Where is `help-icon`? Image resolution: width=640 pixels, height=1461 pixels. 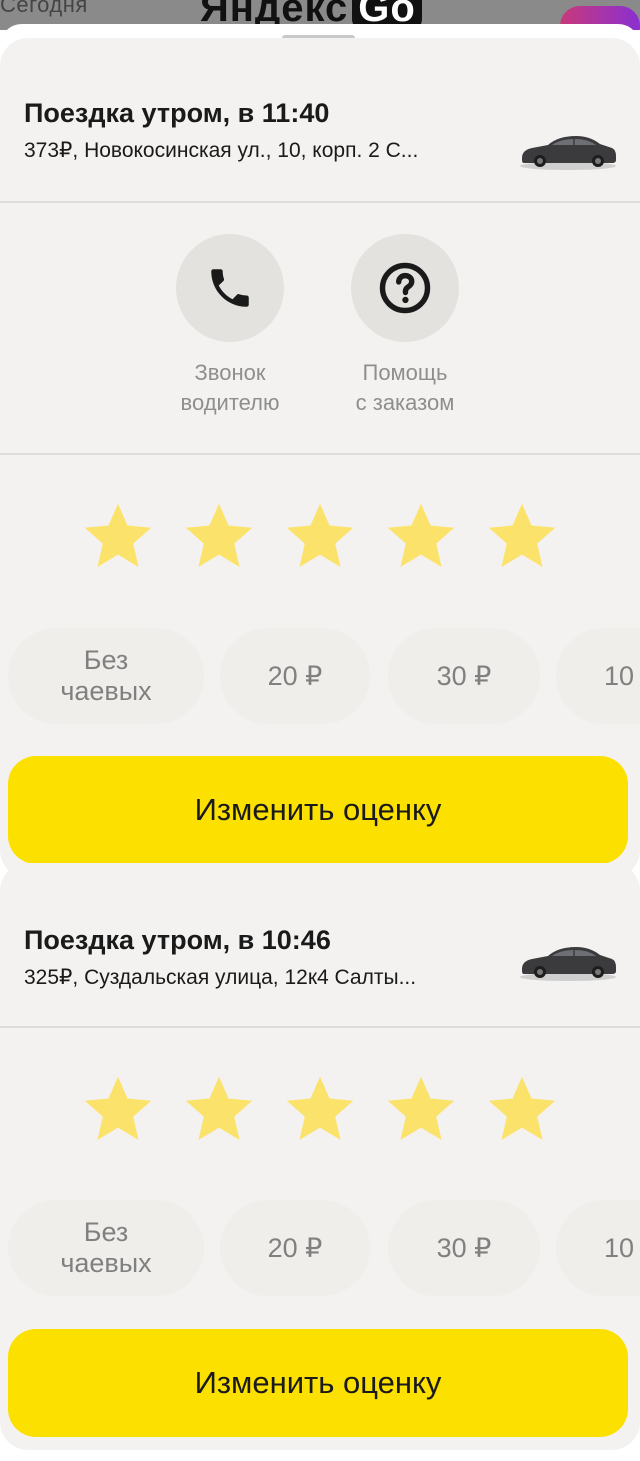
help-icon is located at coordinates (405, 288).